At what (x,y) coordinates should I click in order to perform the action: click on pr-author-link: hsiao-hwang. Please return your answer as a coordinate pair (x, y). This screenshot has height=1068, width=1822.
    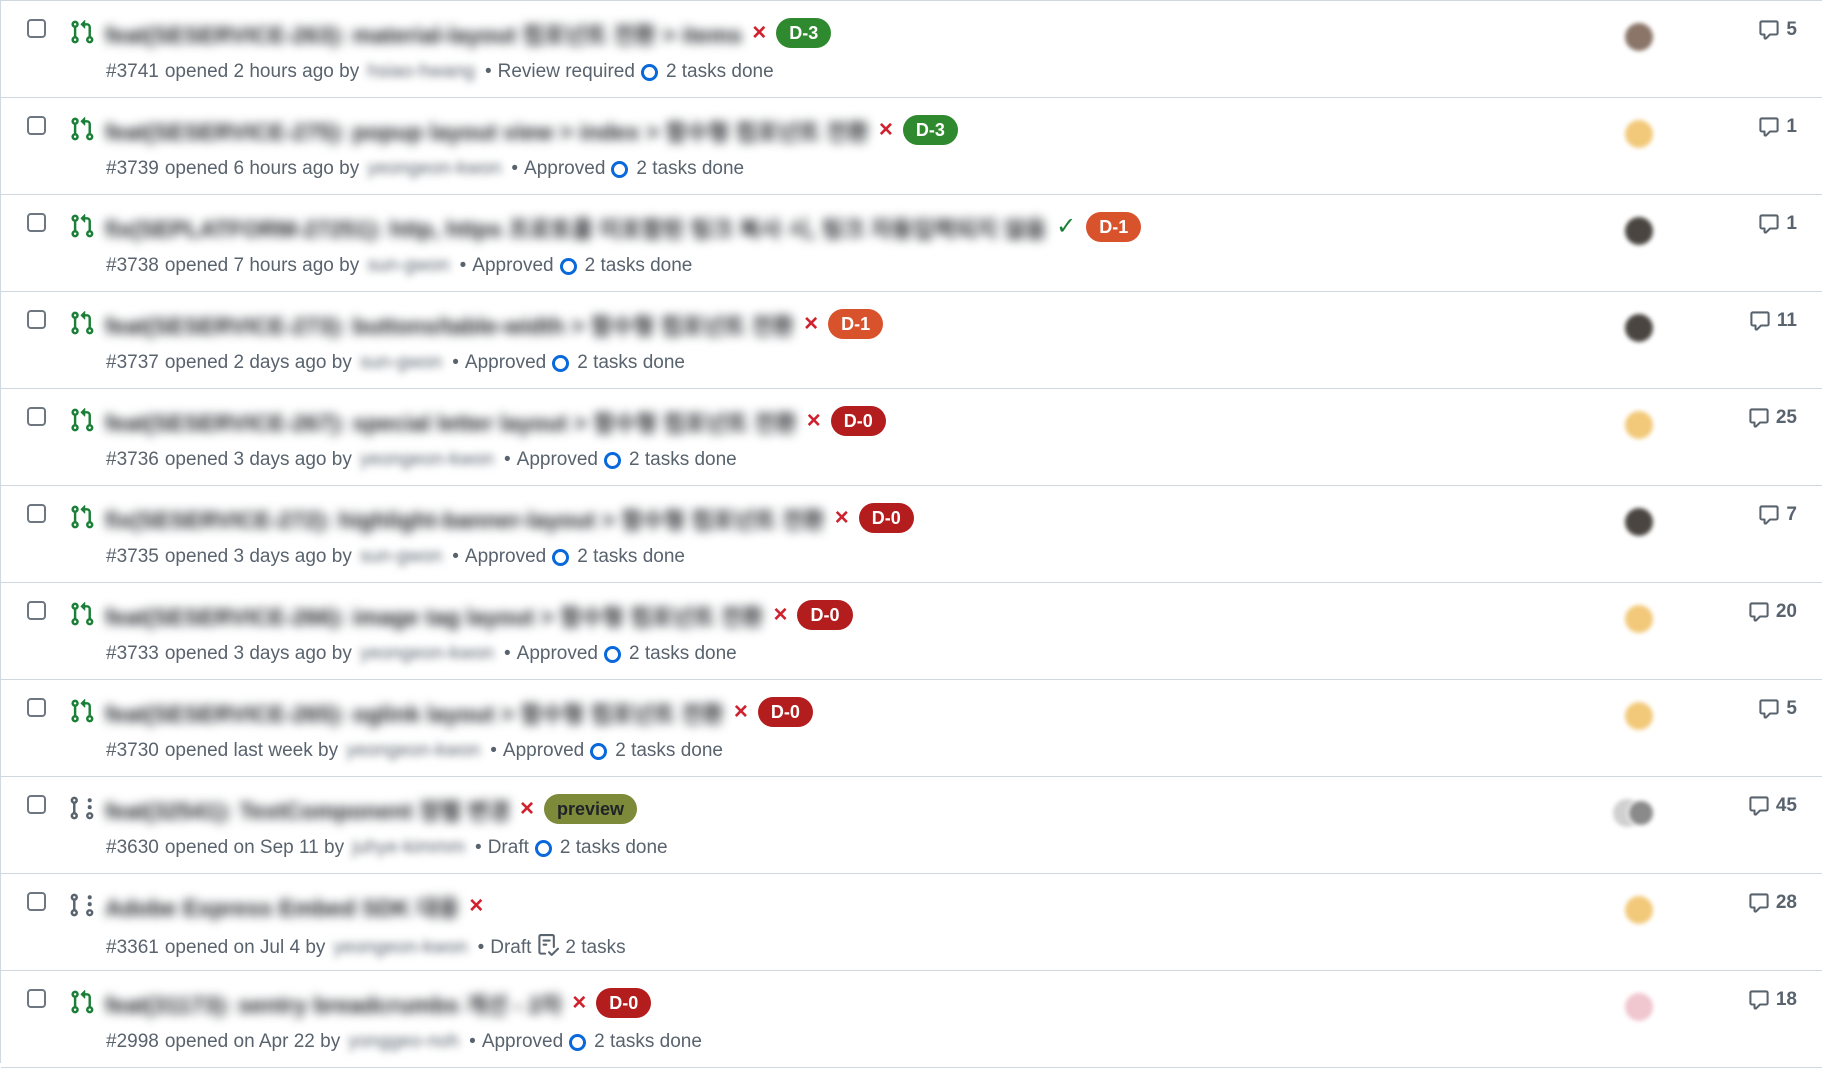
    Looking at the image, I should click on (421, 72).